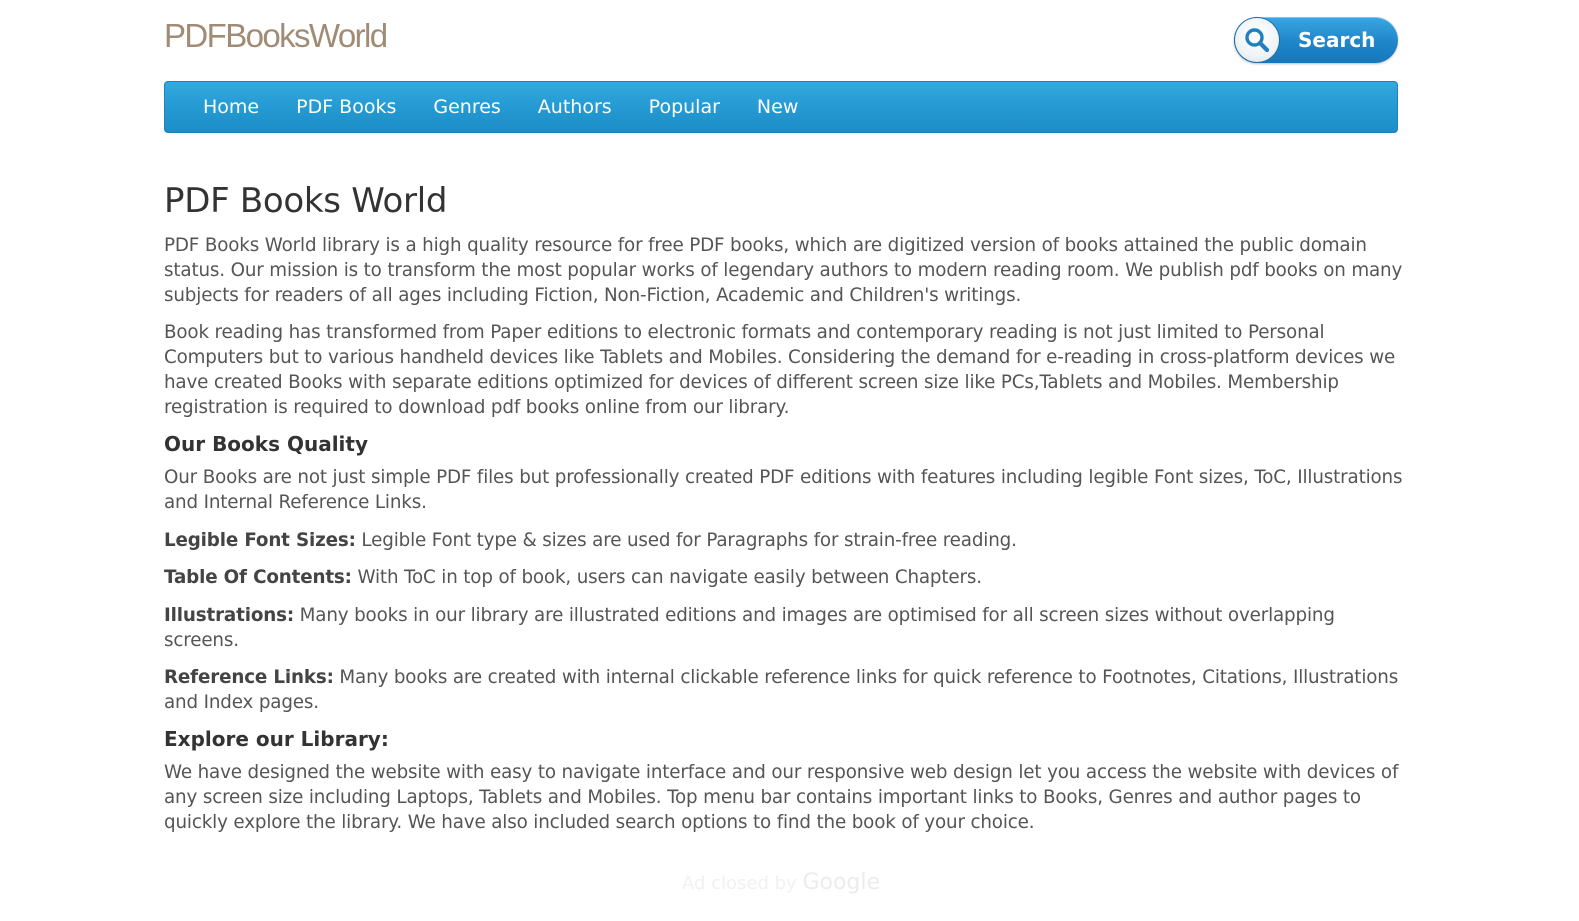  What do you see at coordinates (841, 882) in the screenshot?
I see `google-brand-text: Google` at bounding box center [841, 882].